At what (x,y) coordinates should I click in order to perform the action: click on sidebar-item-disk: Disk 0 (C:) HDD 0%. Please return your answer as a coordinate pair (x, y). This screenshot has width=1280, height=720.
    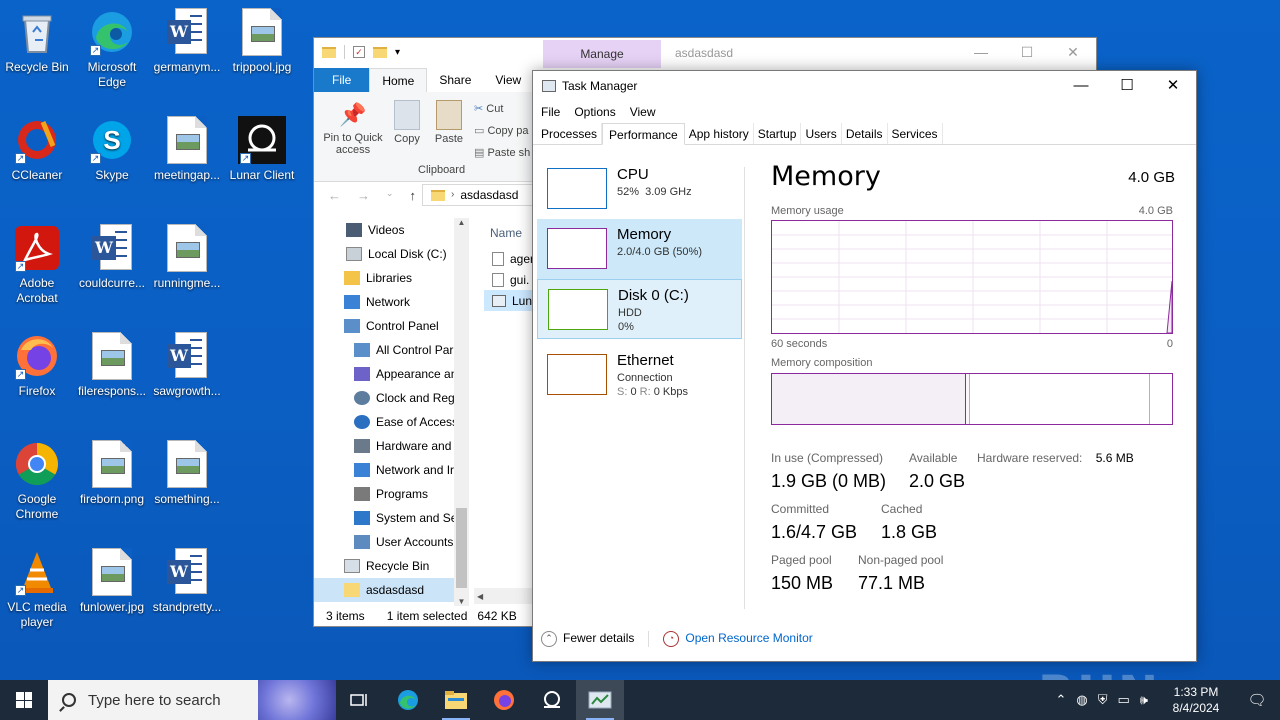
    Looking at the image, I should click on (639, 309).